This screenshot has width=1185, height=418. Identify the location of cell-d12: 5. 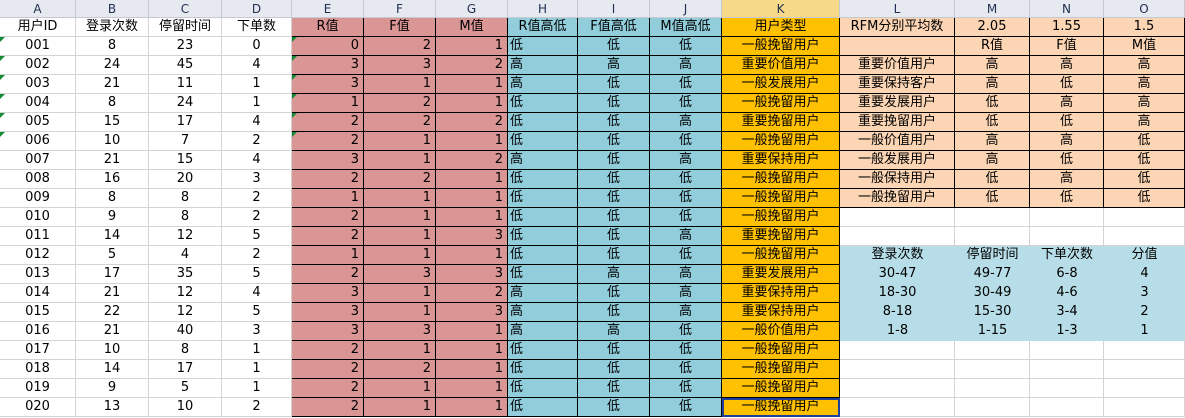
(257, 236).